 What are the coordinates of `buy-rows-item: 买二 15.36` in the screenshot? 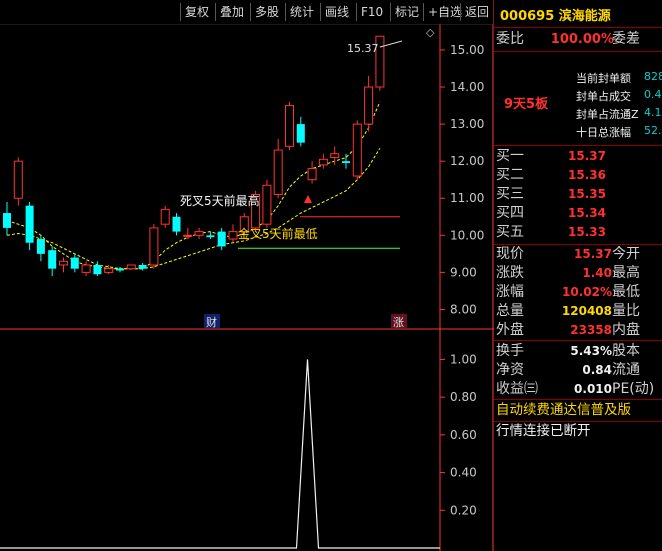 It's located at (578, 175).